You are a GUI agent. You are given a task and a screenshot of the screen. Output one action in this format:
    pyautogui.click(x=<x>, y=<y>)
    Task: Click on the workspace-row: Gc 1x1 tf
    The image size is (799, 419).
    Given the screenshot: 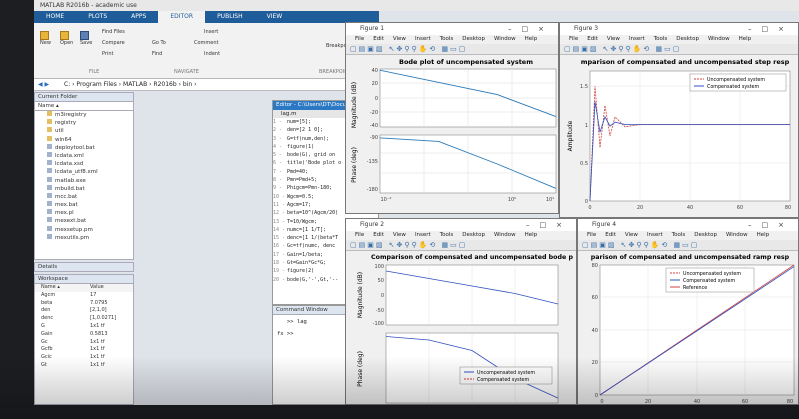 What is the action you would take?
    pyautogui.click(x=84, y=343)
    